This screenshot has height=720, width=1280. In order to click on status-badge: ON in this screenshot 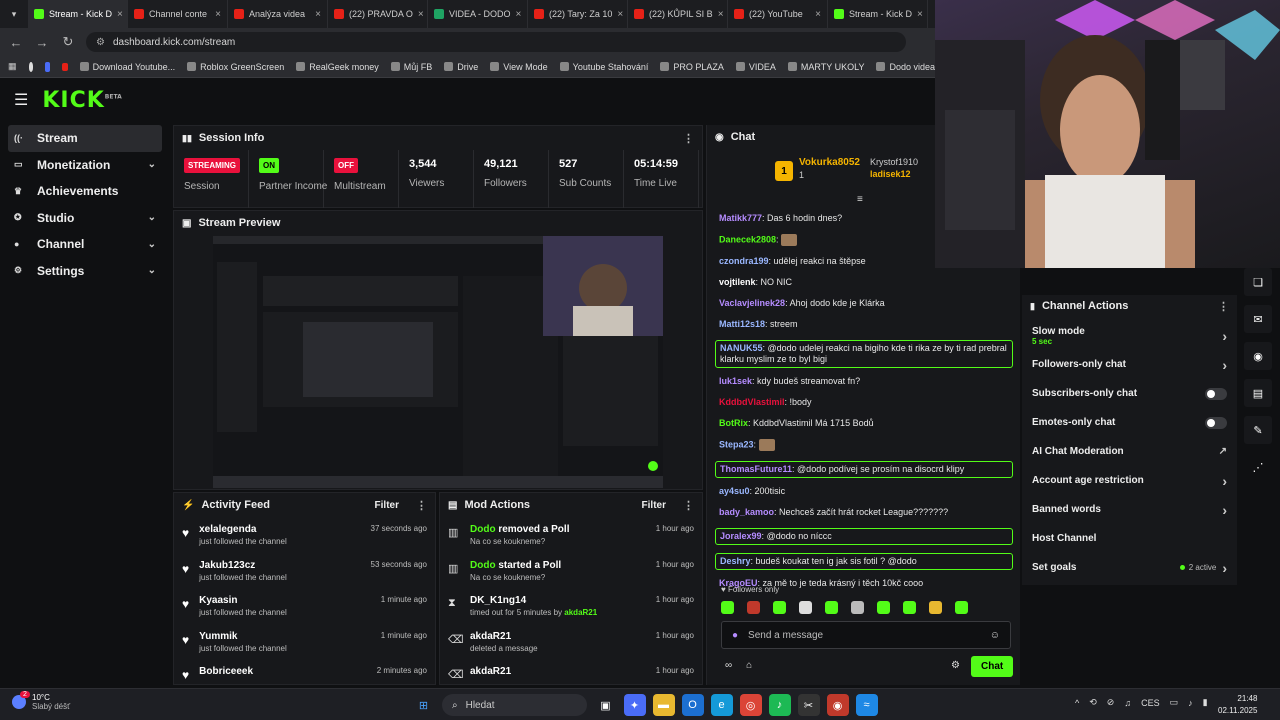, I will do `click(269, 165)`.